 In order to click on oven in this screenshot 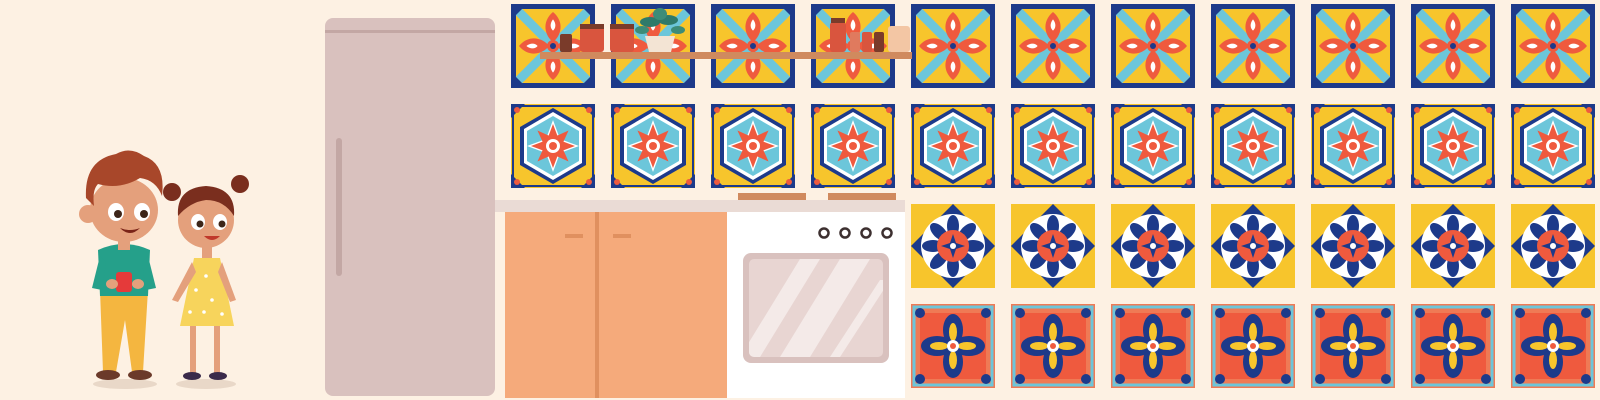, I will do `click(816, 305)`.